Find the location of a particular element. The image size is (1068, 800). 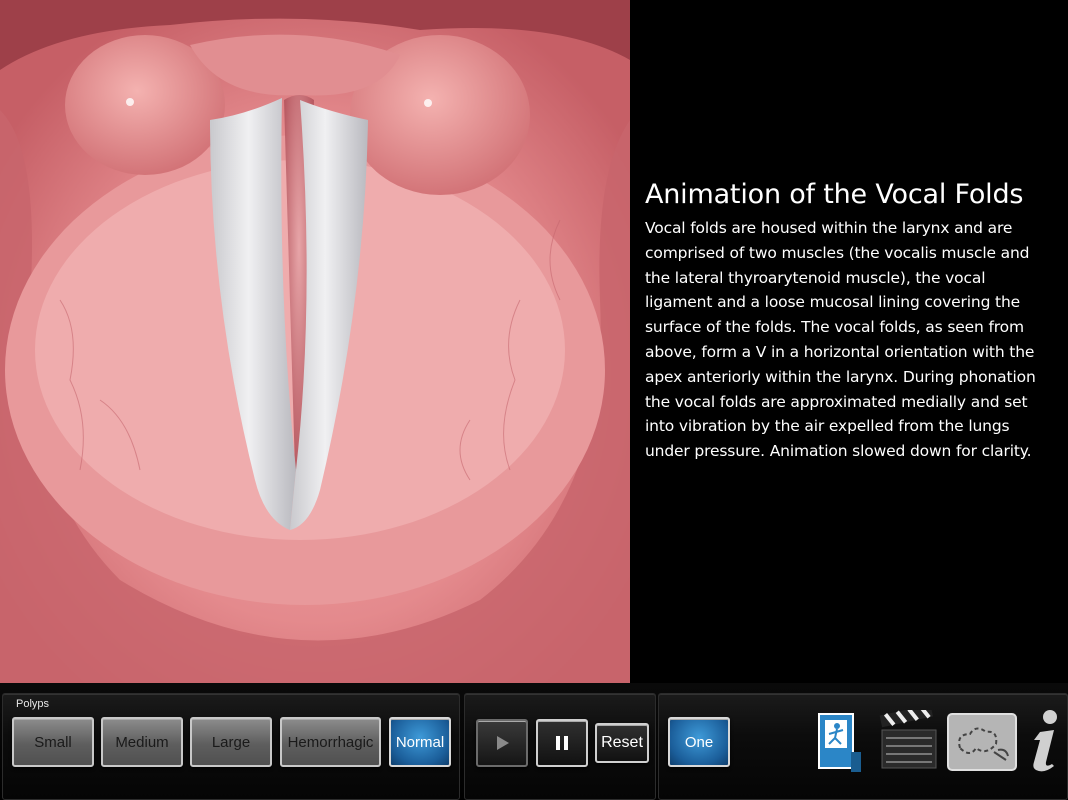

polyps-group-label: Polyps is located at coordinates (33, 704).